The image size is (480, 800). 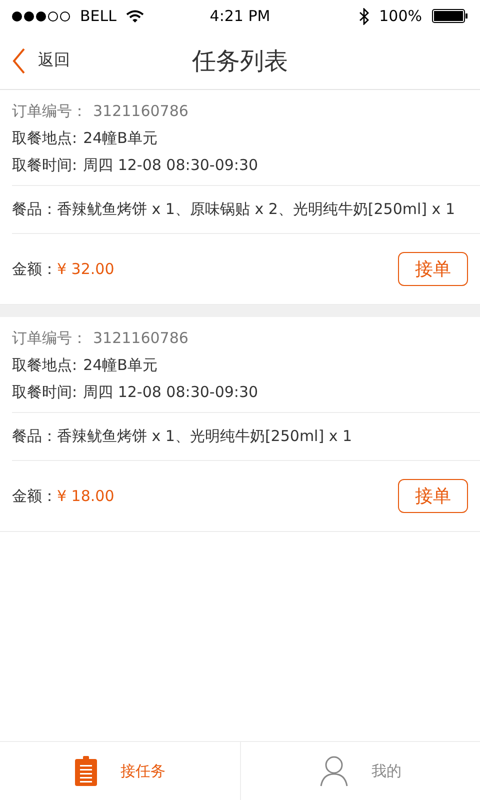 What do you see at coordinates (240, 61) in the screenshot?
I see `page-title: 任务列表` at bounding box center [240, 61].